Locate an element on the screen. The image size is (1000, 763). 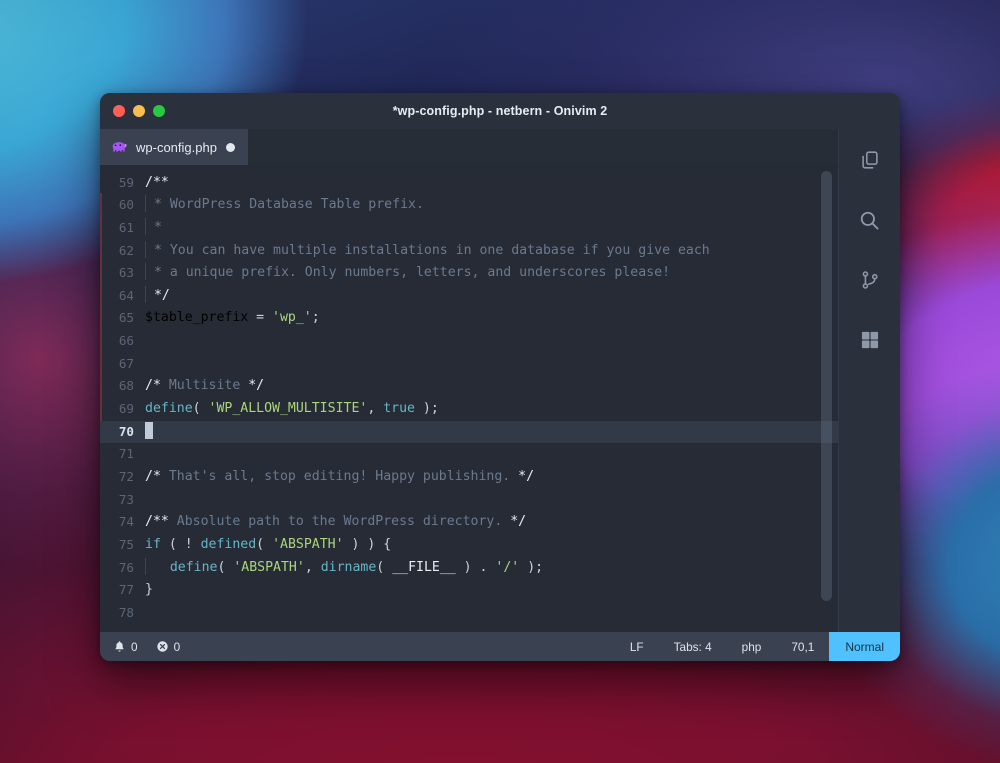
editor-vertical-scrollbar is located at coordinates (826, 398).